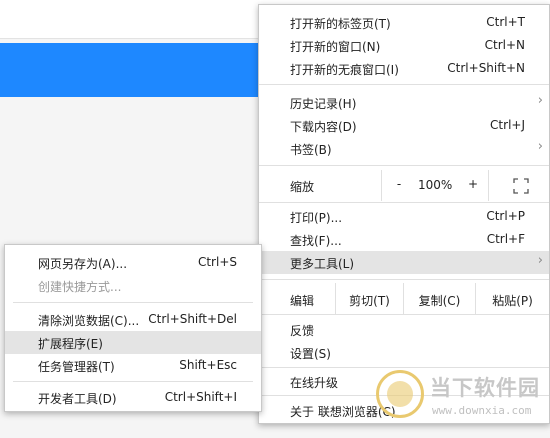 This screenshot has height=438, width=550. I want to click on menu-item-label: 任务管理器(T), so click(76, 367).